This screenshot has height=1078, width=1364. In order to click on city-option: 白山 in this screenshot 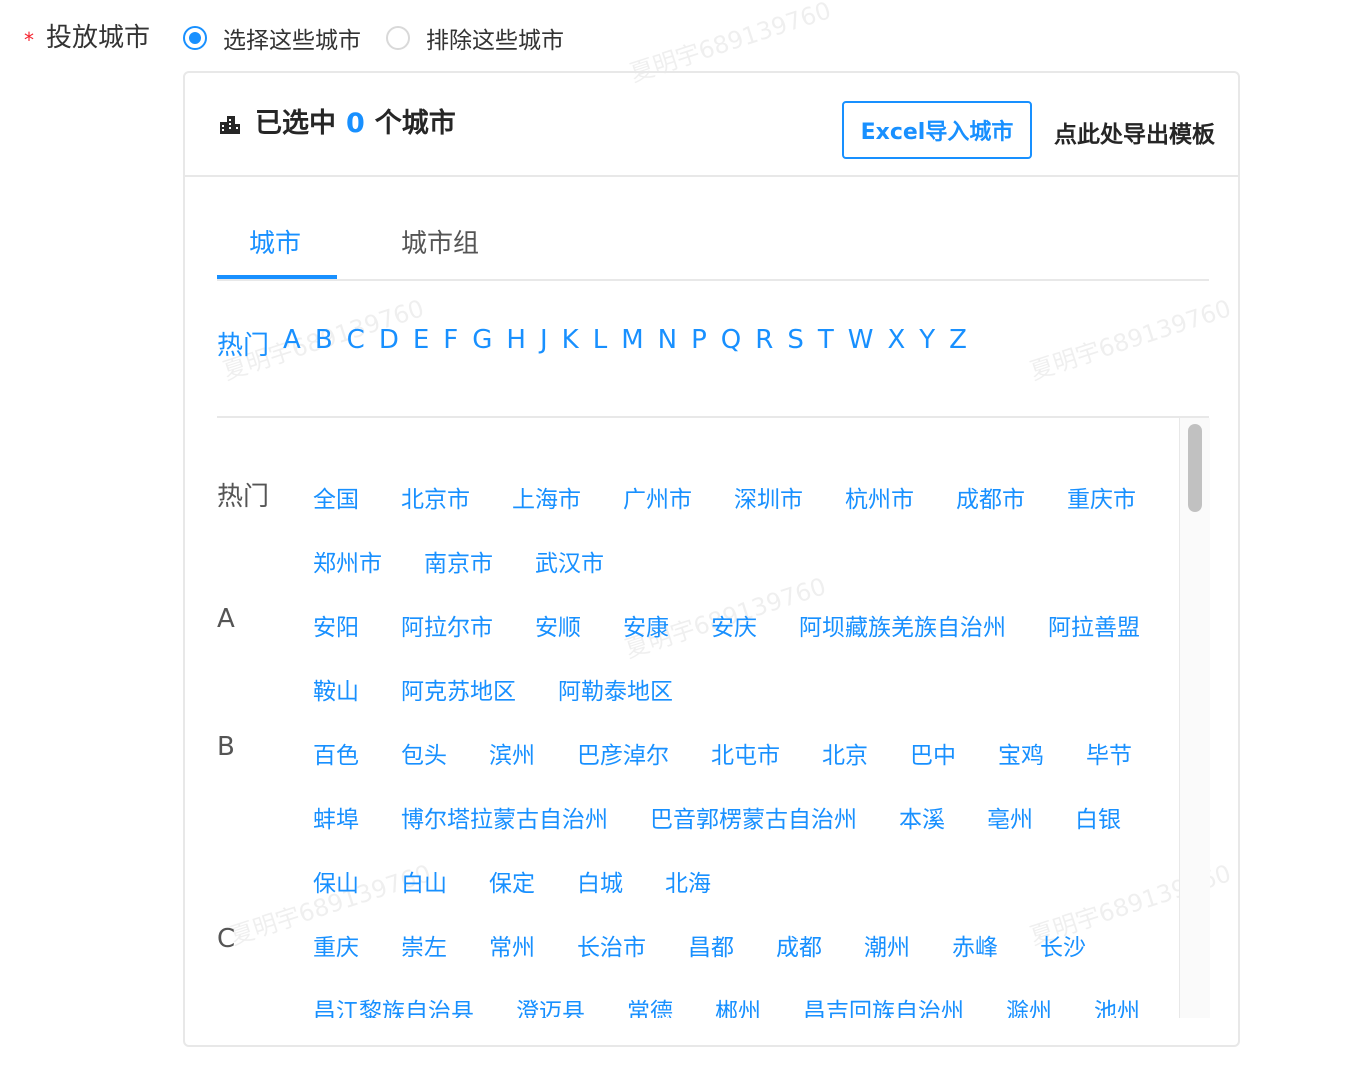, I will do `click(424, 881)`.